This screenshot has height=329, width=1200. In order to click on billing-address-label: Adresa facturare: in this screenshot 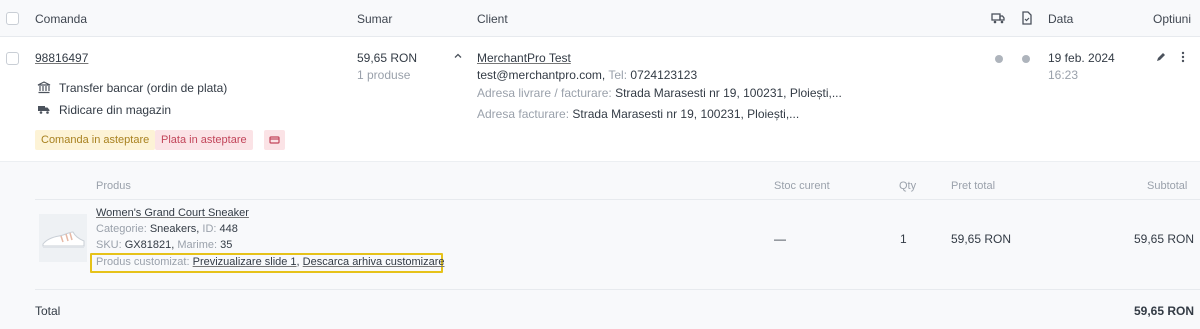, I will do `click(523, 114)`.